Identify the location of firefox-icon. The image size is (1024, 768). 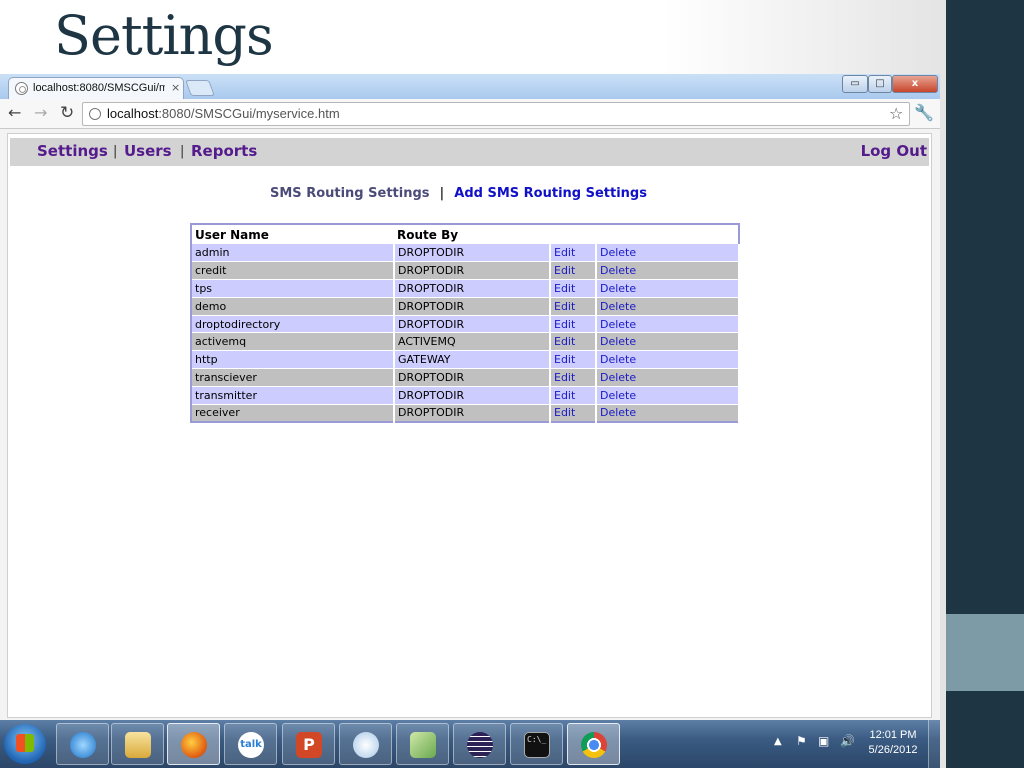
(194, 745).